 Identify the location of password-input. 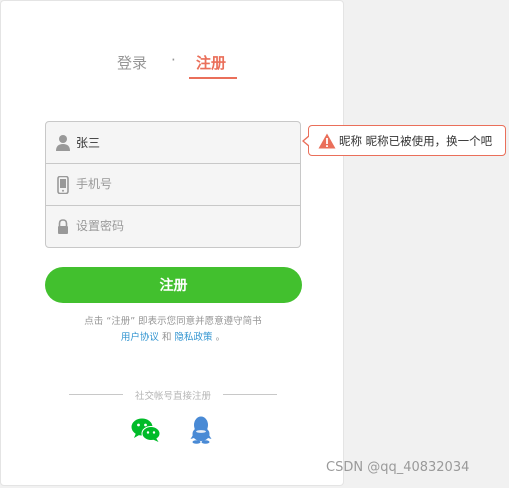
(186, 226).